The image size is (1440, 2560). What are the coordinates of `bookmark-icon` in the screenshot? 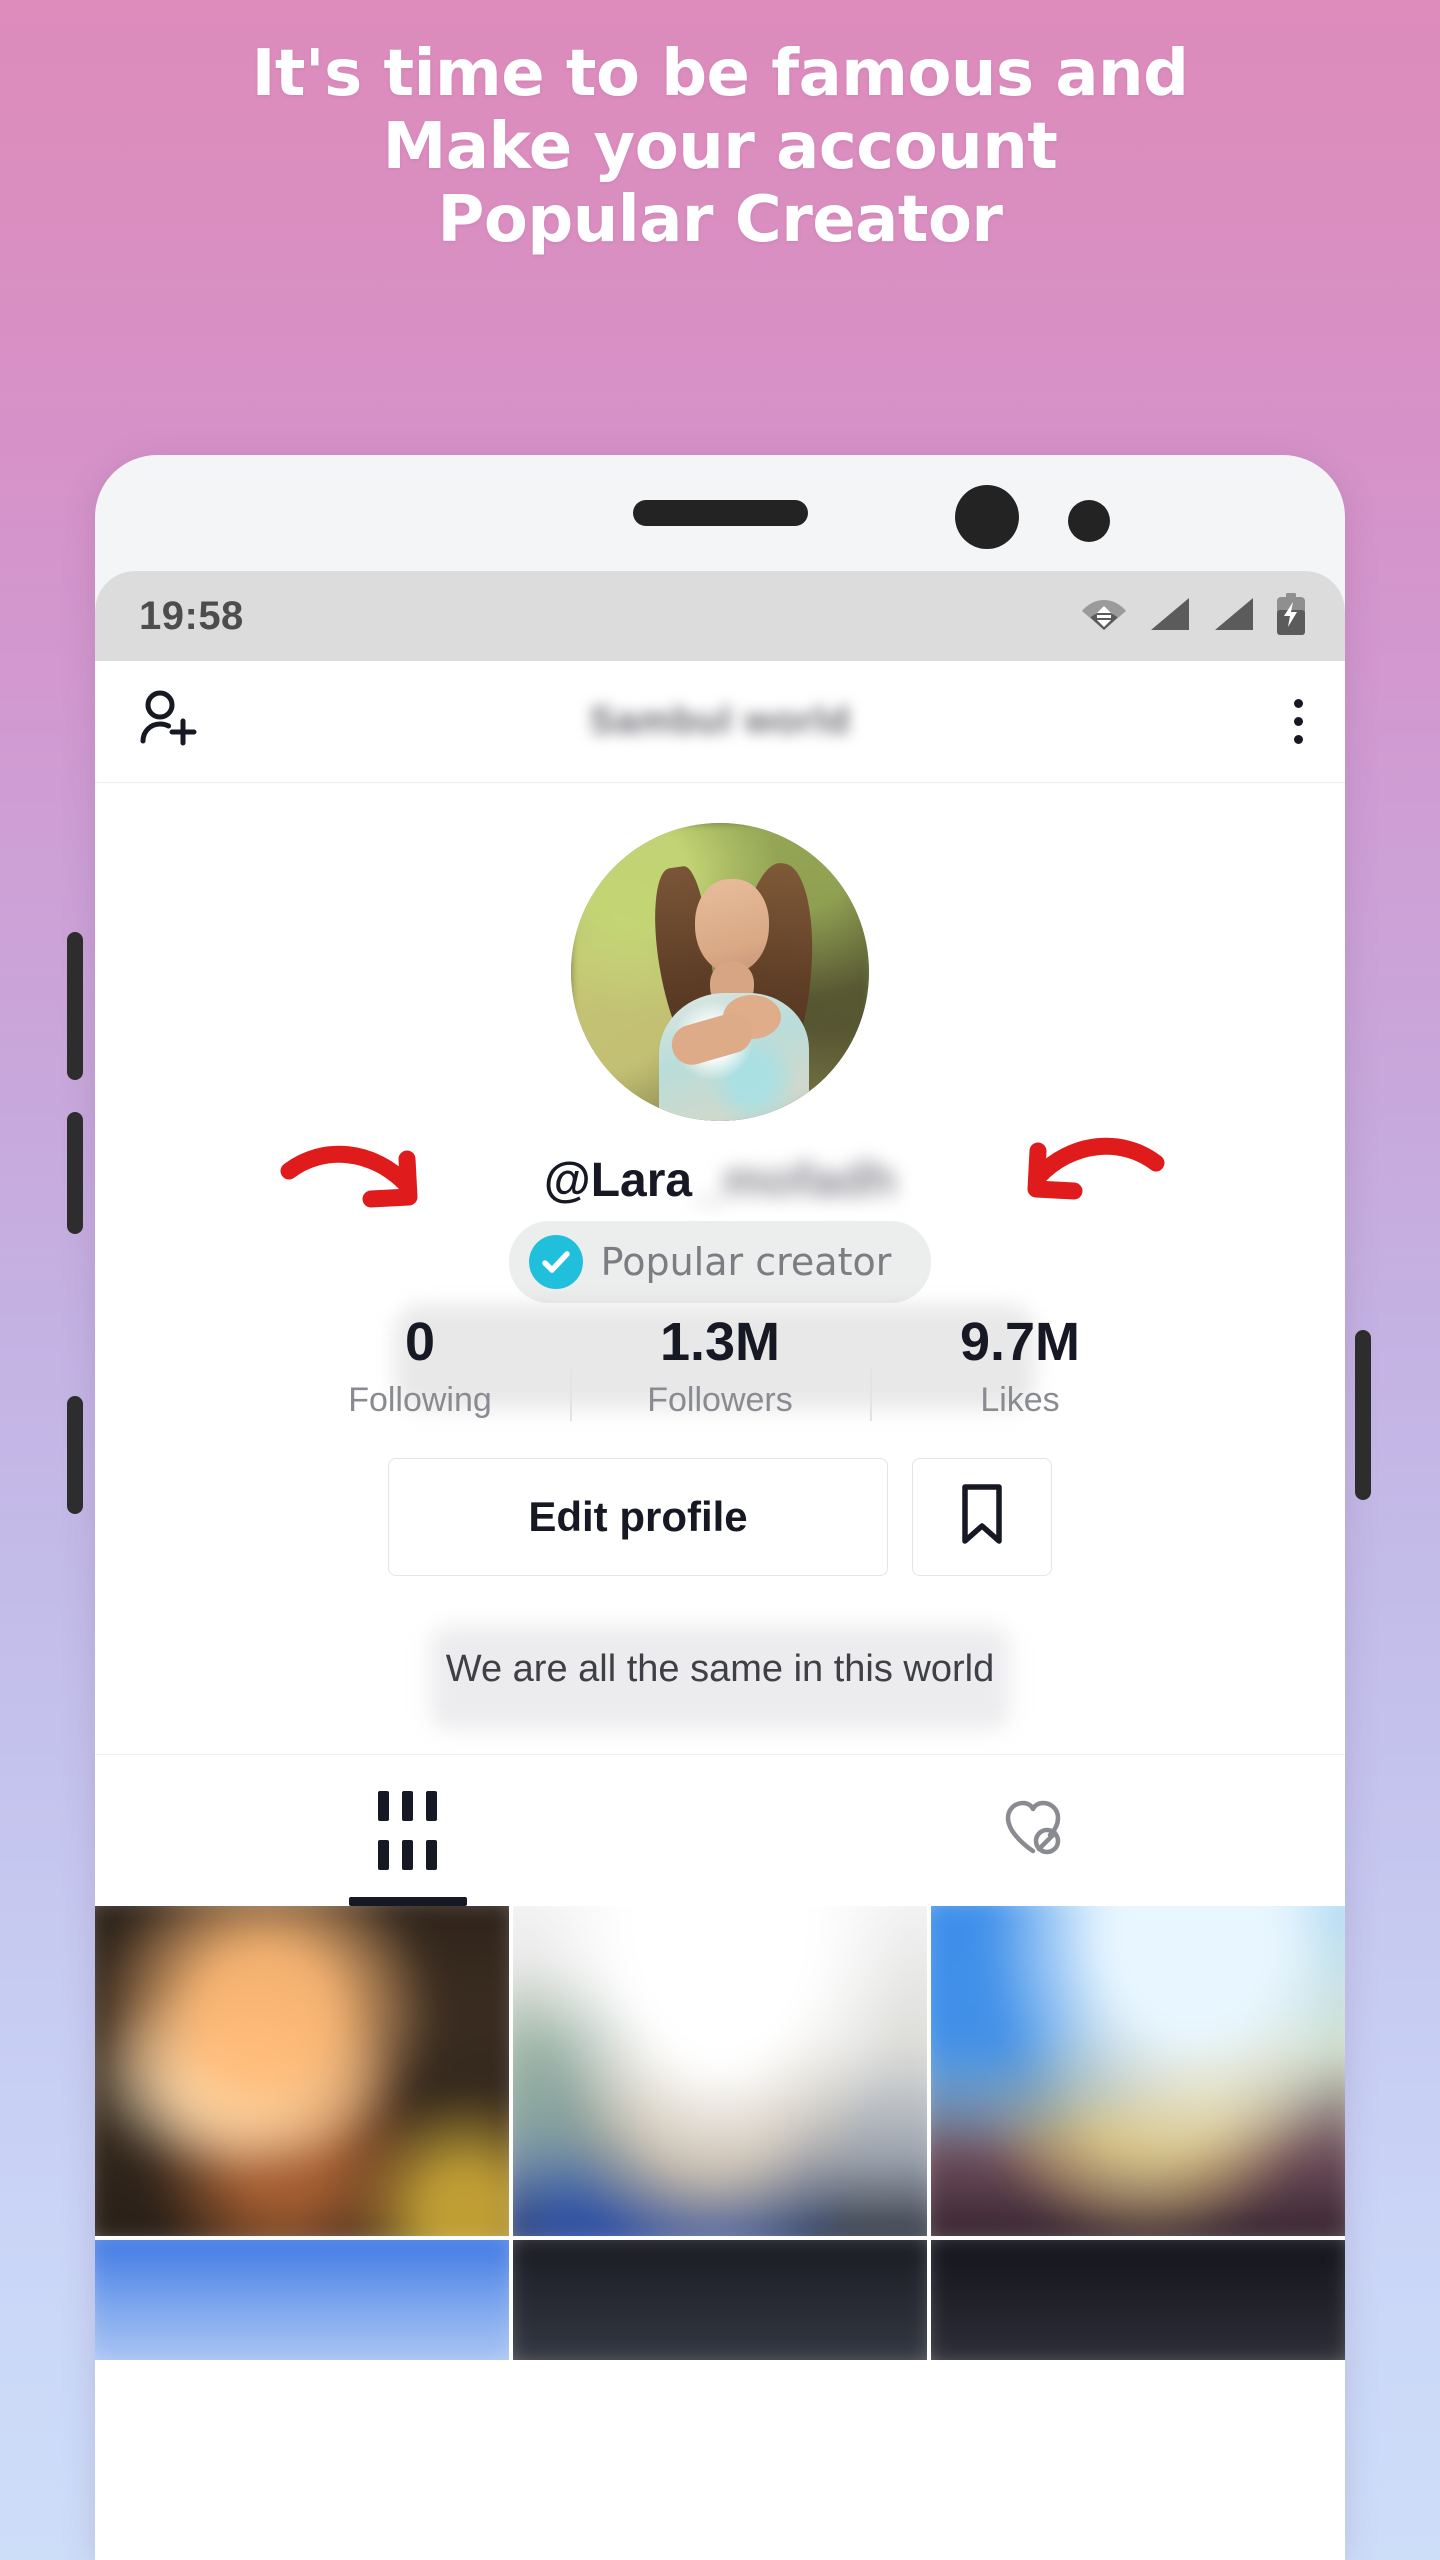 It's located at (982, 1516).